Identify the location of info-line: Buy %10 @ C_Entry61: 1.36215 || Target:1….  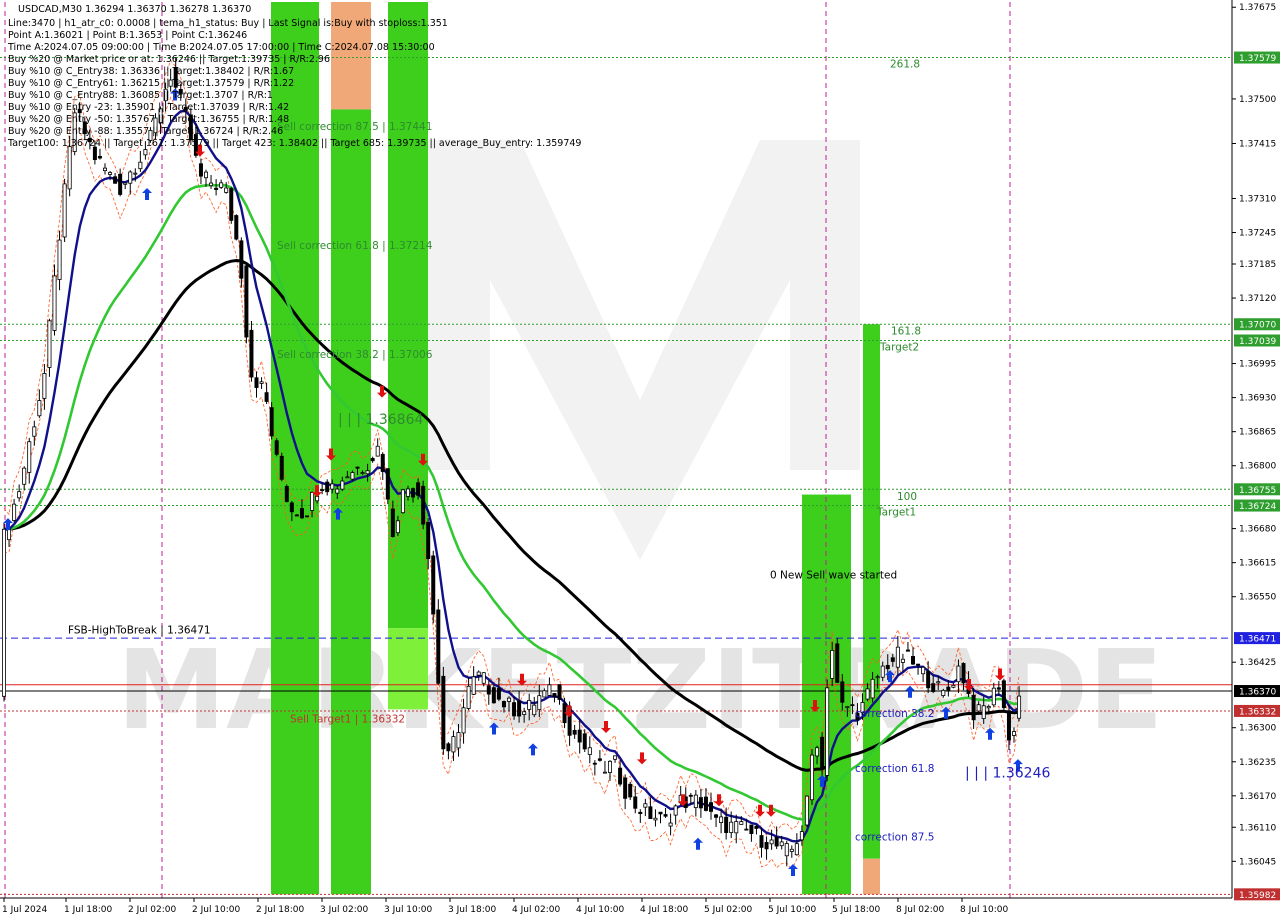
(151, 83).